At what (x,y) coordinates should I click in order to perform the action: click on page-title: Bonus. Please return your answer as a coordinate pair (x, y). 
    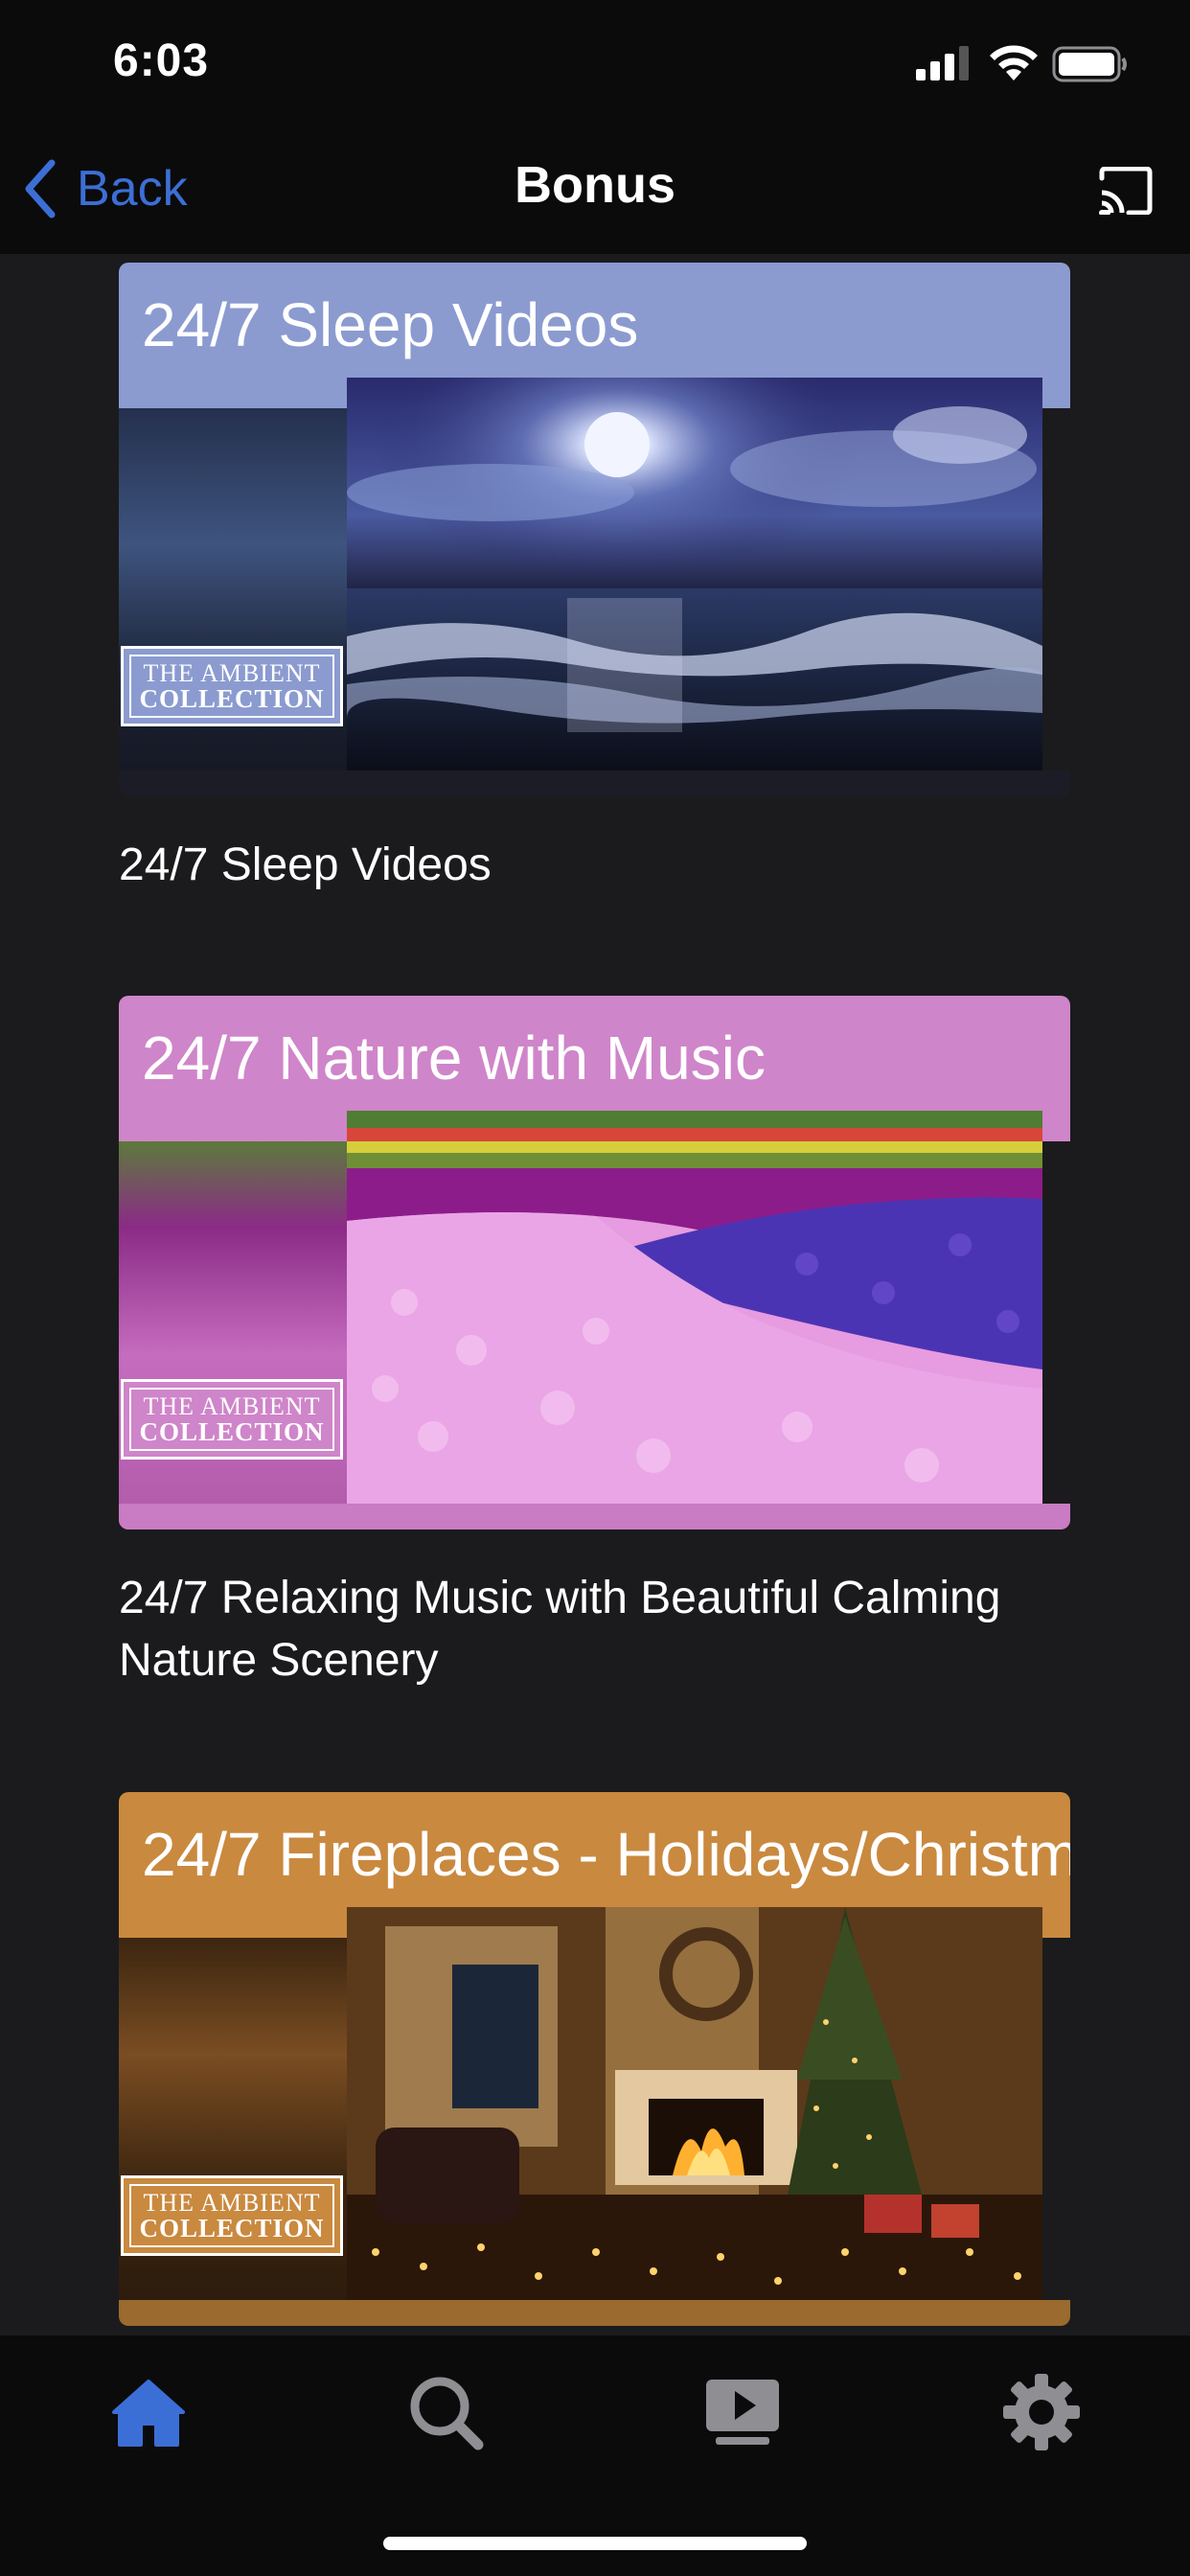
    Looking at the image, I should click on (595, 185).